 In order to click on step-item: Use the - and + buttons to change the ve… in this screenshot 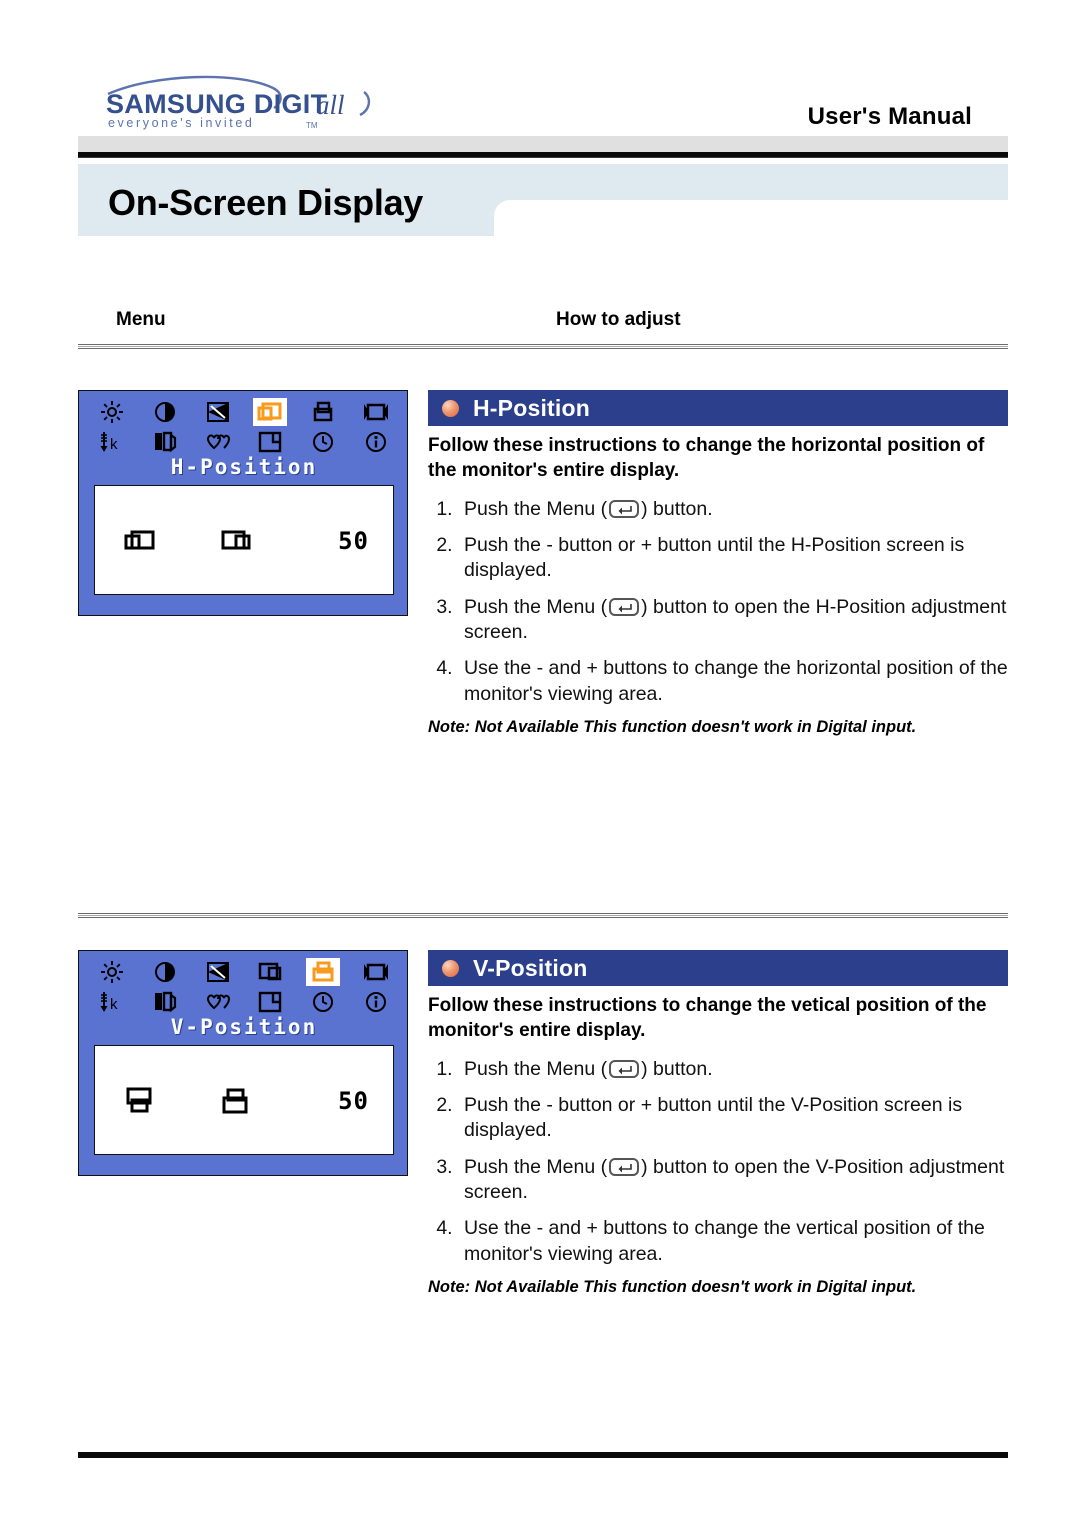, I will do `click(733, 1241)`.